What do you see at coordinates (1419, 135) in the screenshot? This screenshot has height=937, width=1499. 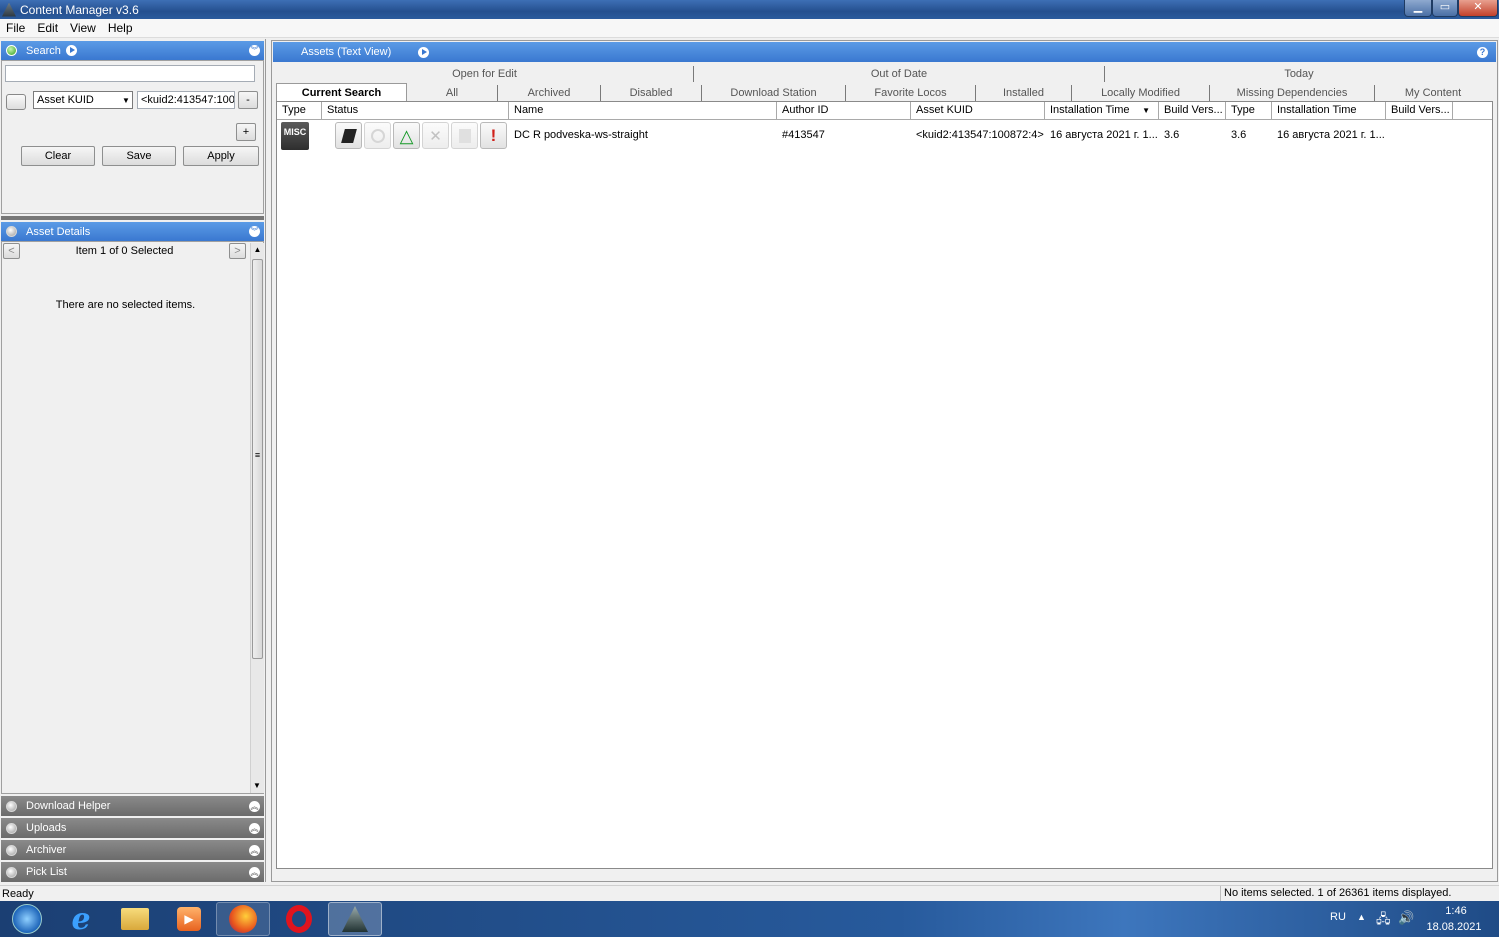 I see `build2-cell` at bounding box center [1419, 135].